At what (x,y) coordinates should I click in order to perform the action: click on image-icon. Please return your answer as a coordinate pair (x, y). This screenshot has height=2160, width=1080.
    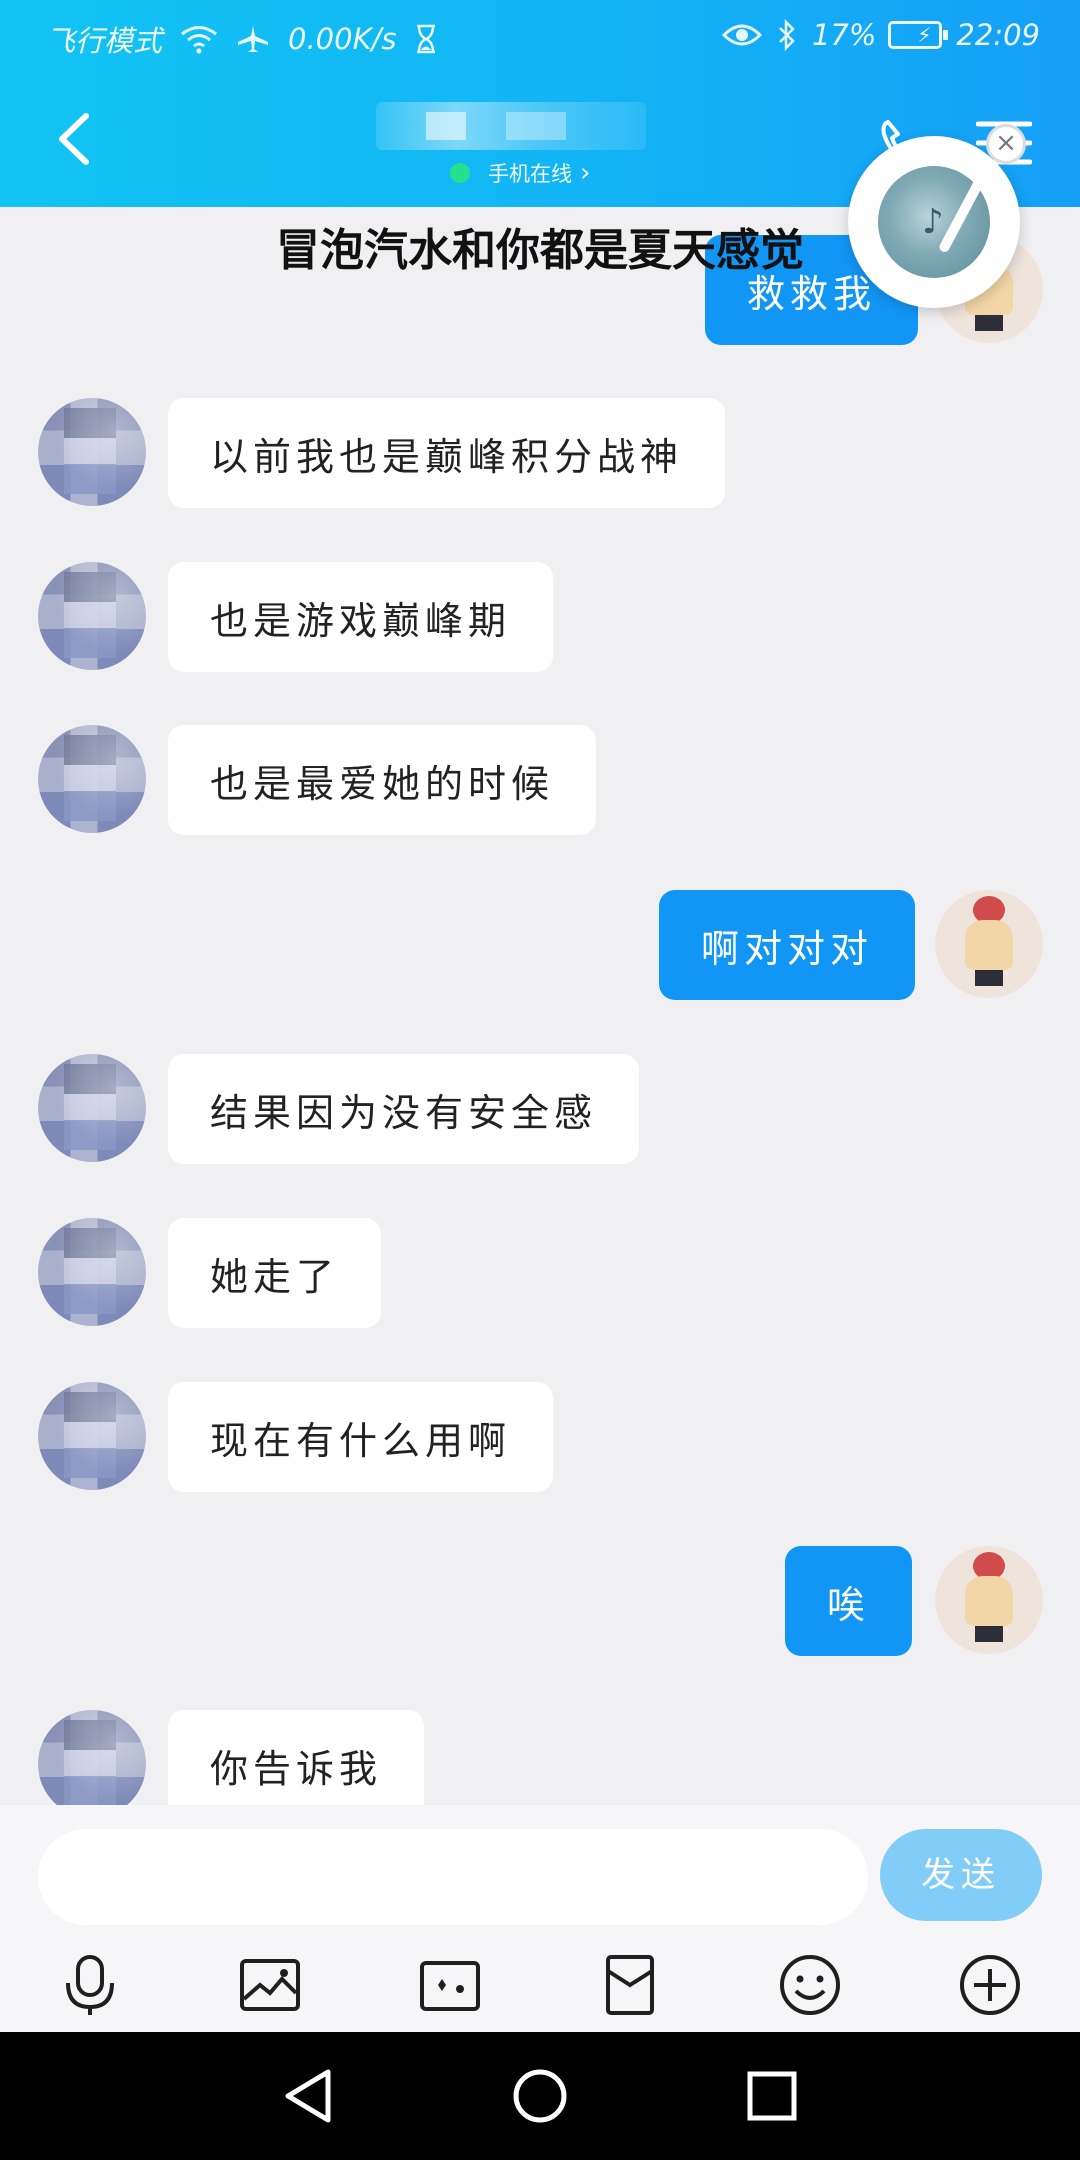
    Looking at the image, I should click on (270, 1985).